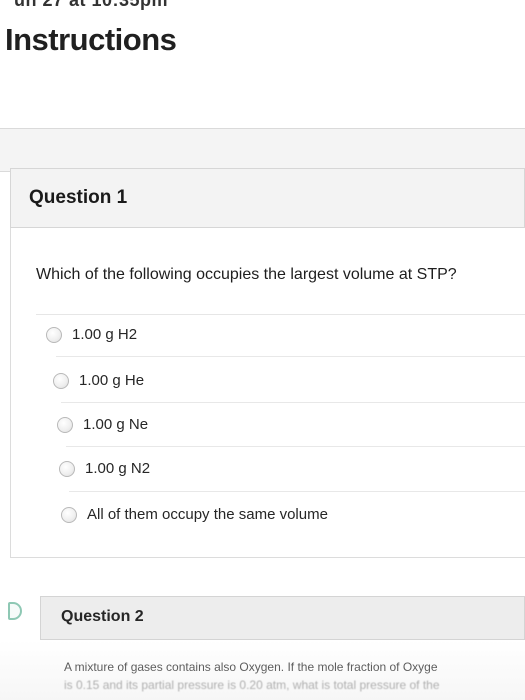 The image size is (525, 700). What do you see at coordinates (102, 616) in the screenshot?
I see `question-2-title: Question 2` at bounding box center [102, 616].